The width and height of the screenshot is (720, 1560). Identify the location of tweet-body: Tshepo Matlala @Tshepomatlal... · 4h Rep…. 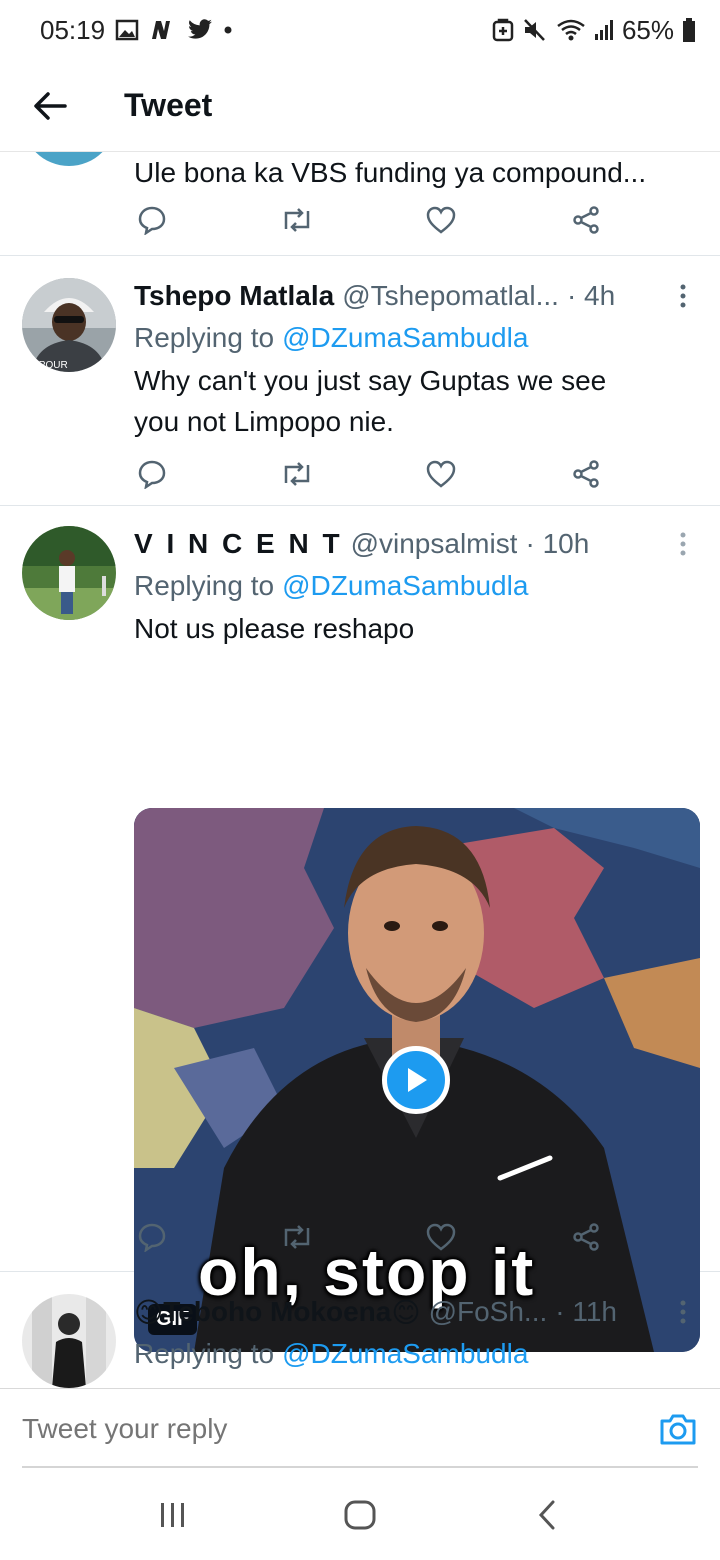
(416, 359).